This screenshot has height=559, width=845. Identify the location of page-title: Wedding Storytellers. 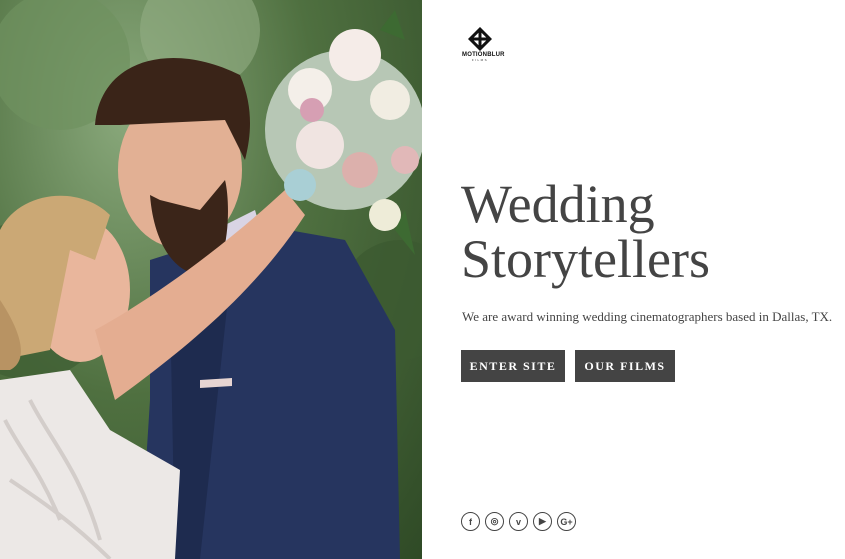
(585, 232).